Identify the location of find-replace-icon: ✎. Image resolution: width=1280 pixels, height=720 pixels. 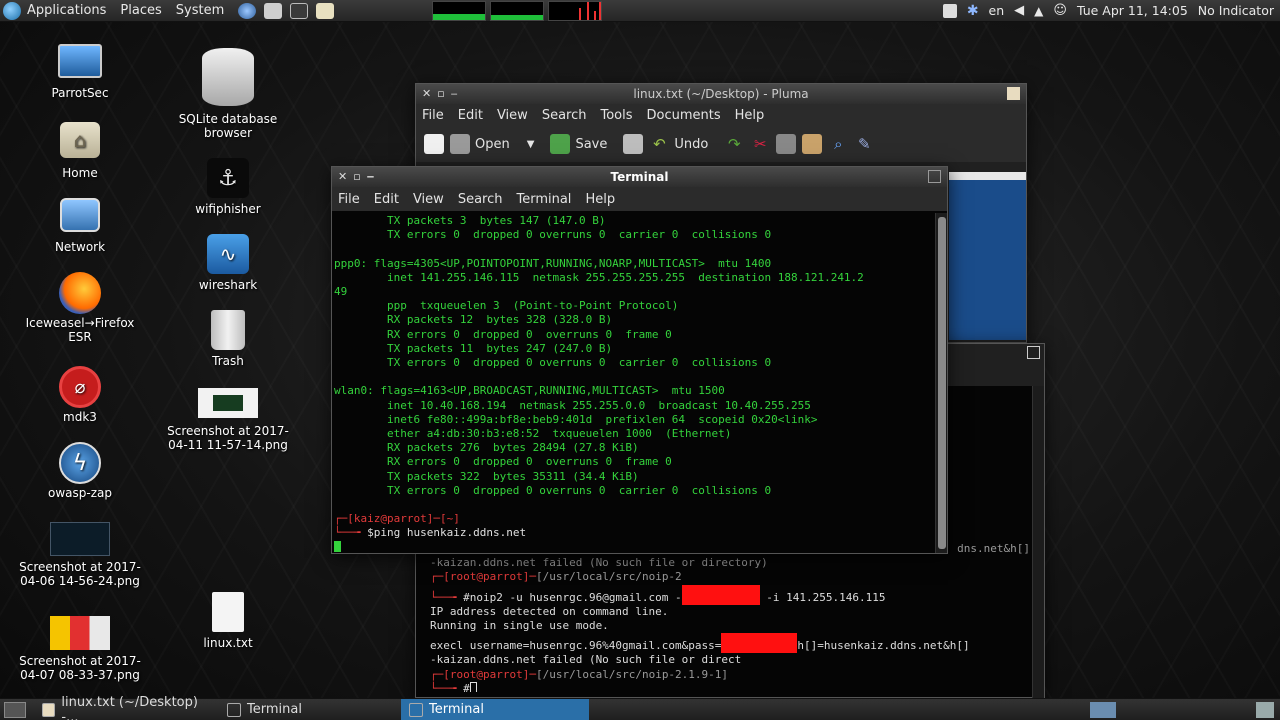
(864, 144).